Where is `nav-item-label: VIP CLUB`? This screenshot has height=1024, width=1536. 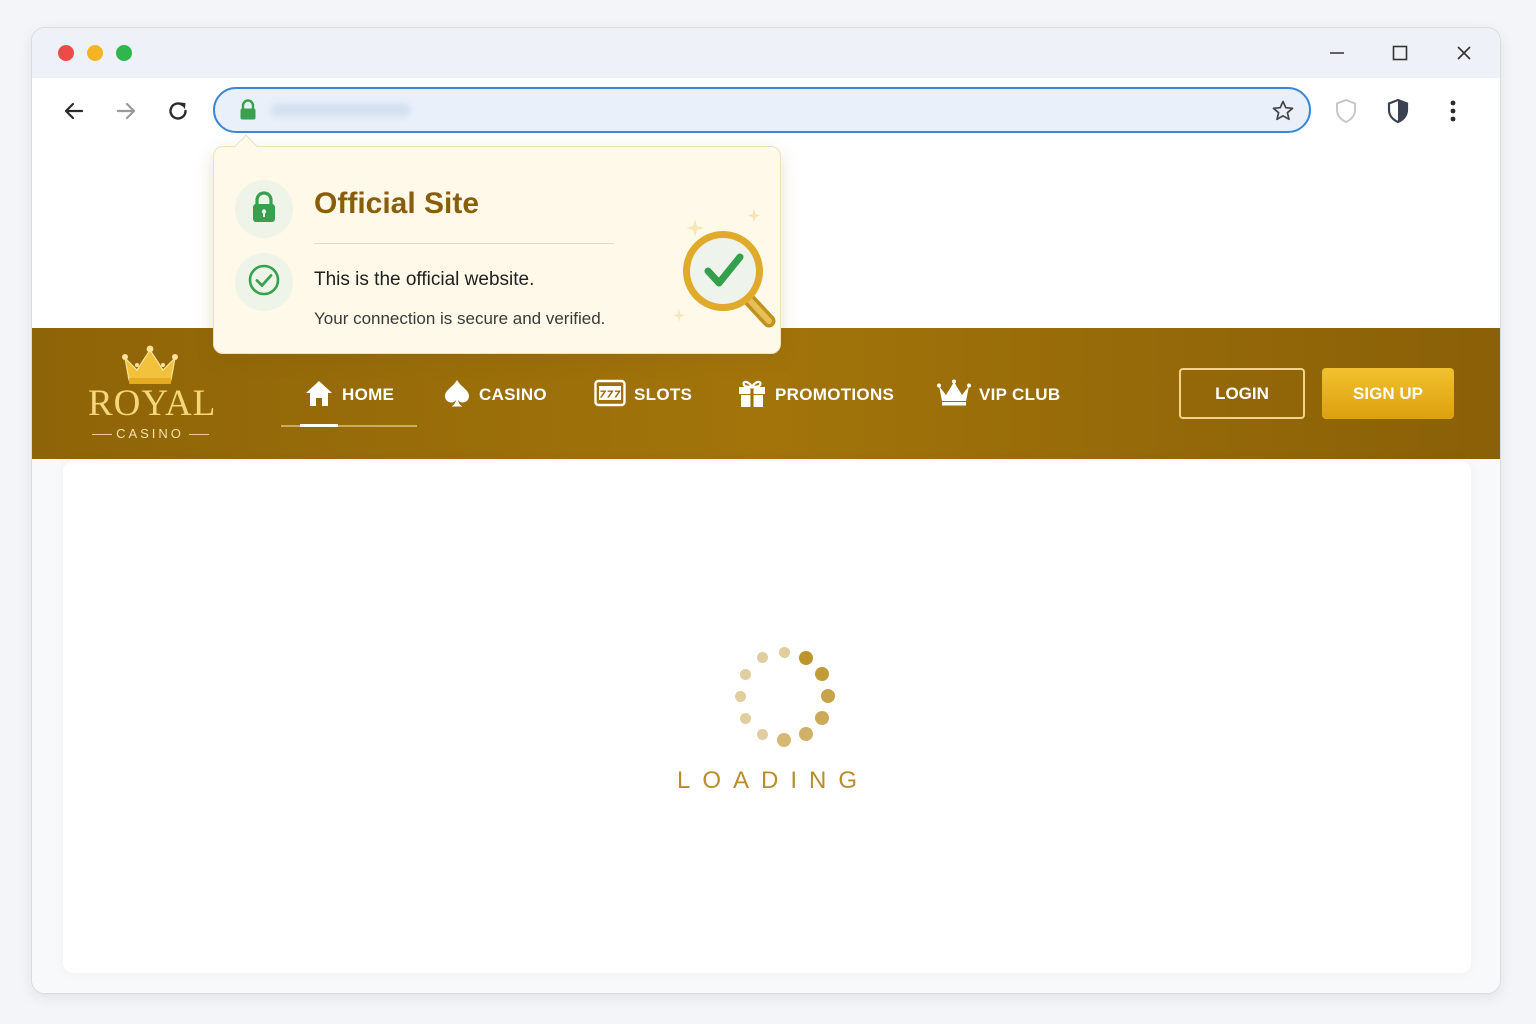 nav-item-label: VIP CLUB is located at coordinates (1020, 394).